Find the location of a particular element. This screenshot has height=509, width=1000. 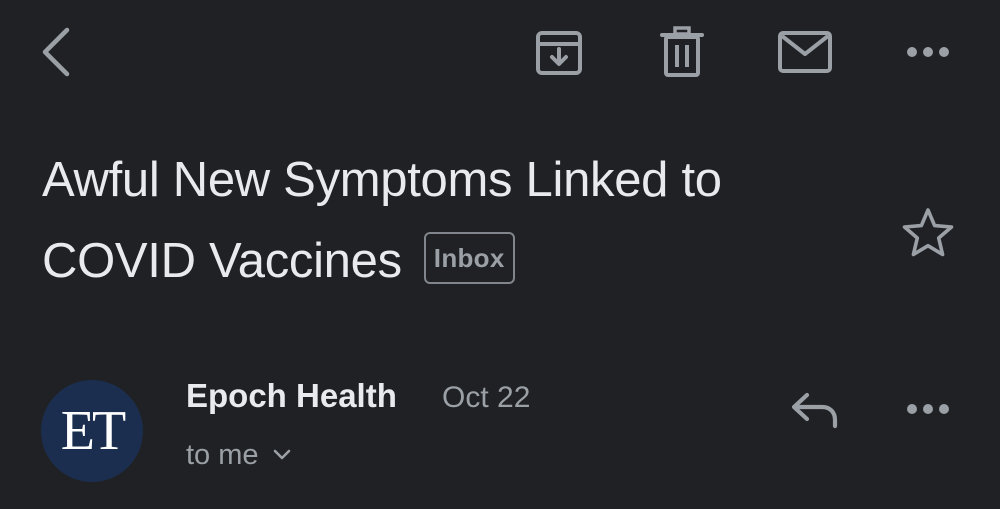

reply-button is located at coordinates (815, 410).